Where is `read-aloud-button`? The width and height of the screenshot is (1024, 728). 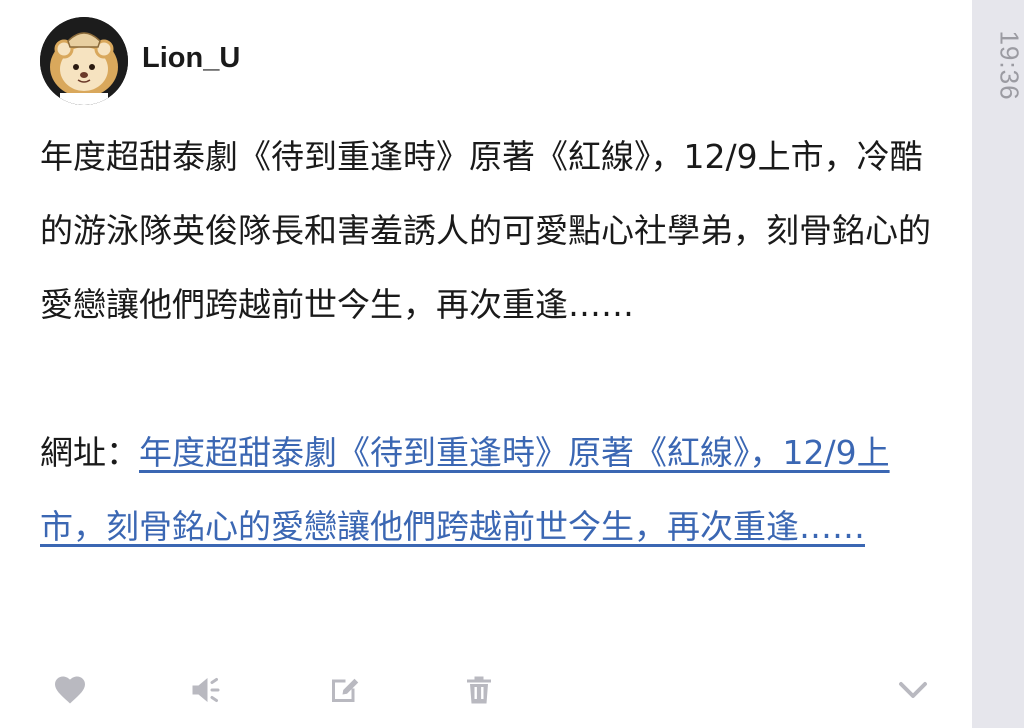
read-aloud-button is located at coordinates (206, 690).